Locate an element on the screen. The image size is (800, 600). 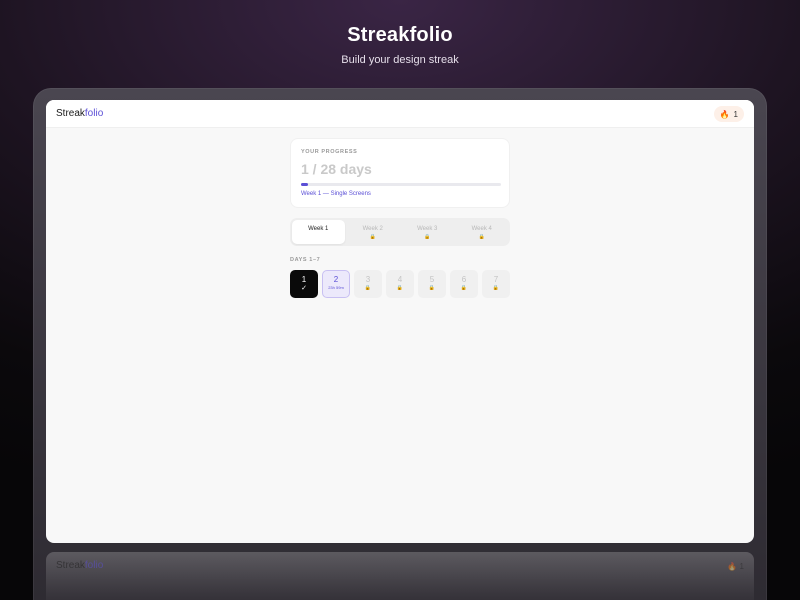
app-header: Streakfolio 🔥 1 is located at coordinates (400, 114).